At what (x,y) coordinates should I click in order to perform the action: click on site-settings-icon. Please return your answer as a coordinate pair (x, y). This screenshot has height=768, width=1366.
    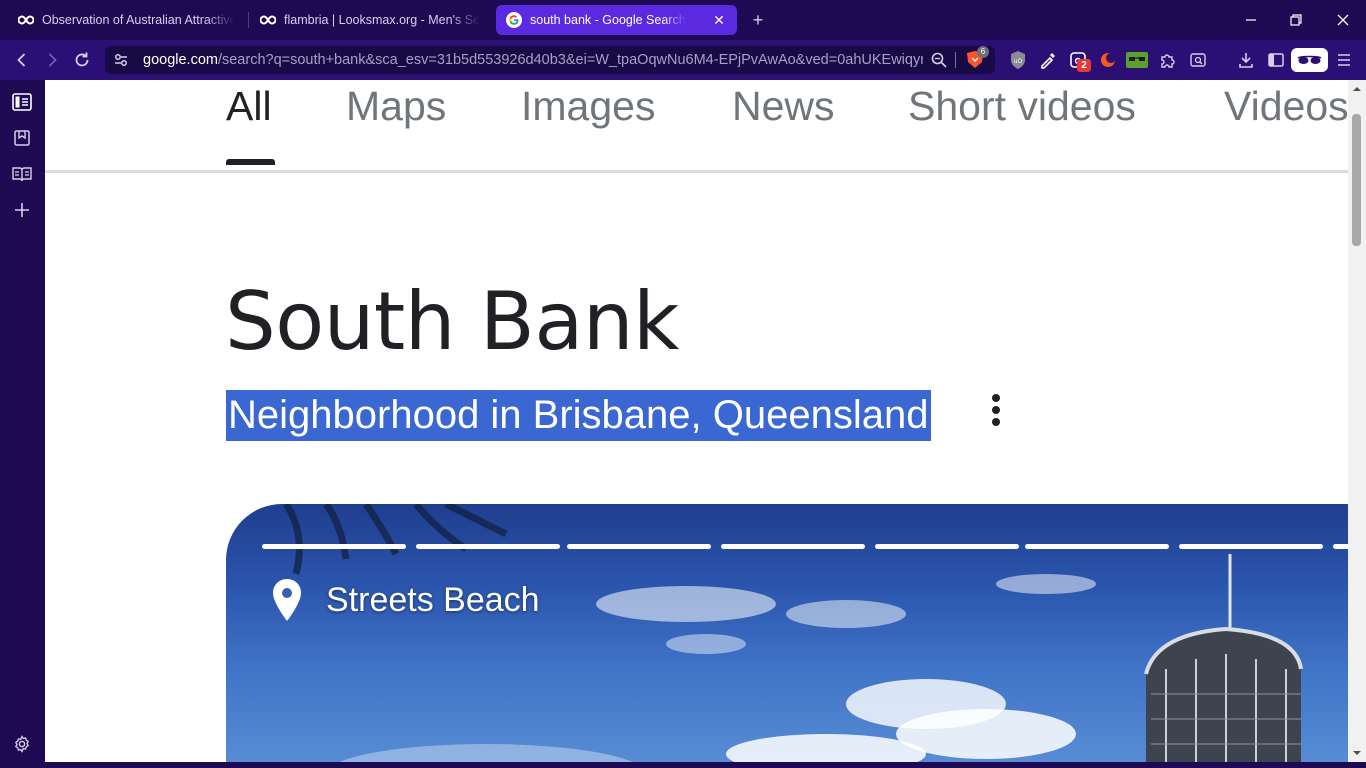
    Looking at the image, I should click on (121, 60).